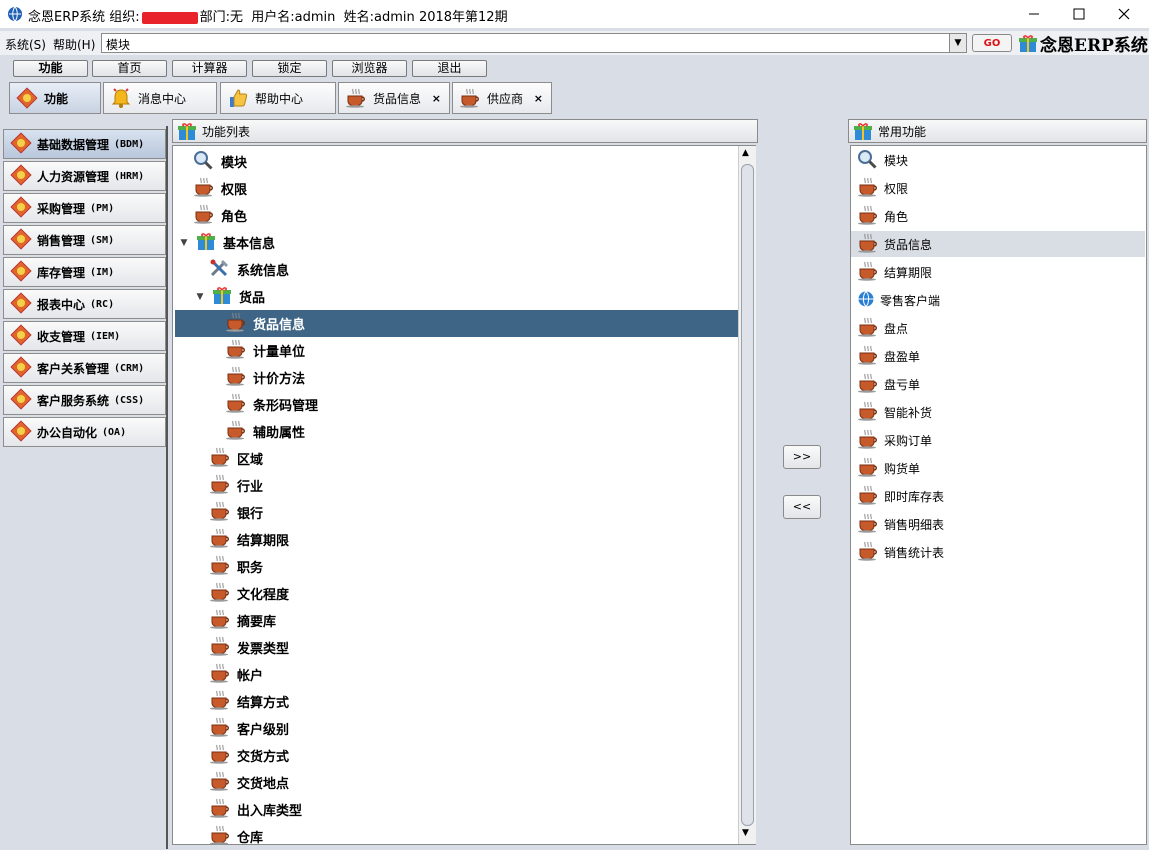 The width and height of the screenshot is (1149, 850). What do you see at coordinates (745, 153) in the screenshot?
I see `scroll-up-arrow-icon: ▲` at bounding box center [745, 153].